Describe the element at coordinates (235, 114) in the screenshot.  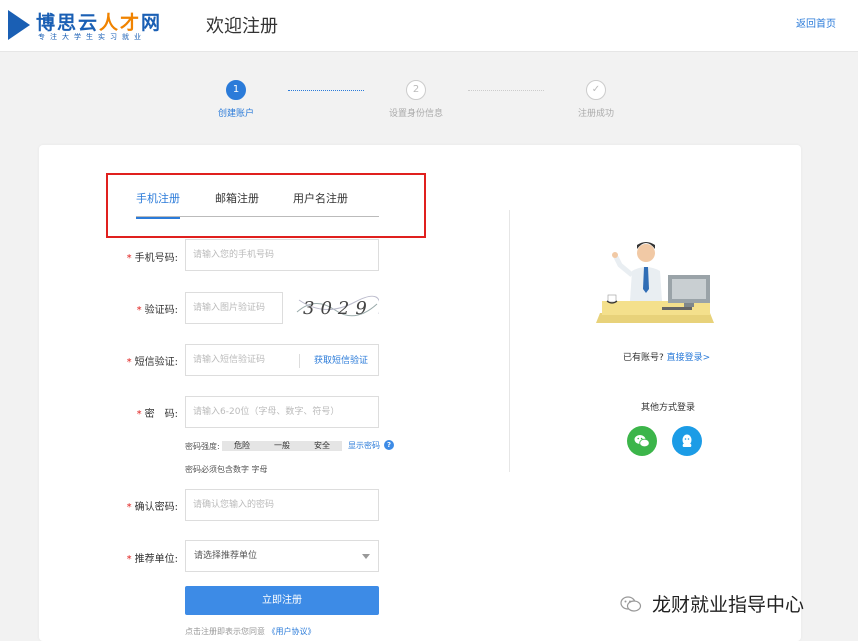
I see `step-label: 创建账户` at that location.